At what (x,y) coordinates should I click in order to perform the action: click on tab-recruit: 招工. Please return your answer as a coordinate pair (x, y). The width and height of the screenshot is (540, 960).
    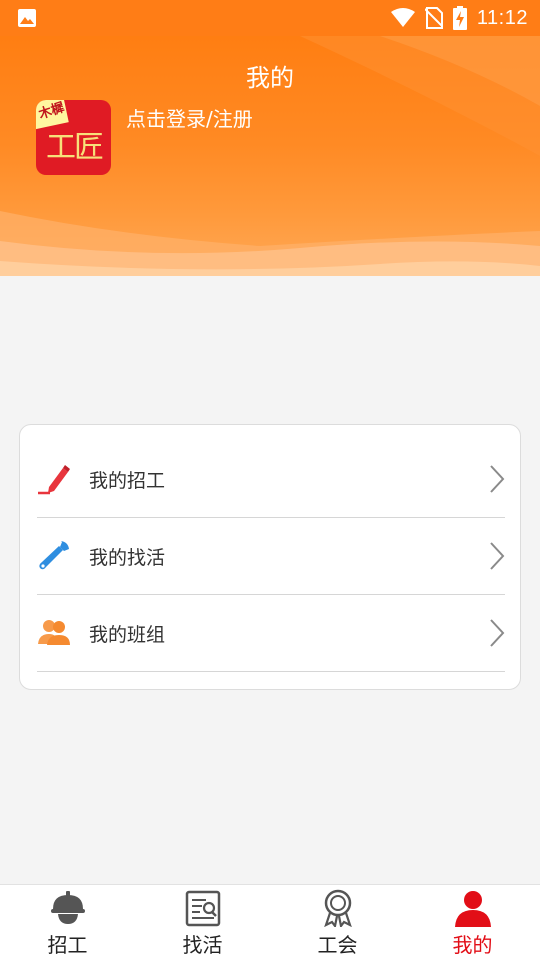
    Looking at the image, I should click on (67, 922).